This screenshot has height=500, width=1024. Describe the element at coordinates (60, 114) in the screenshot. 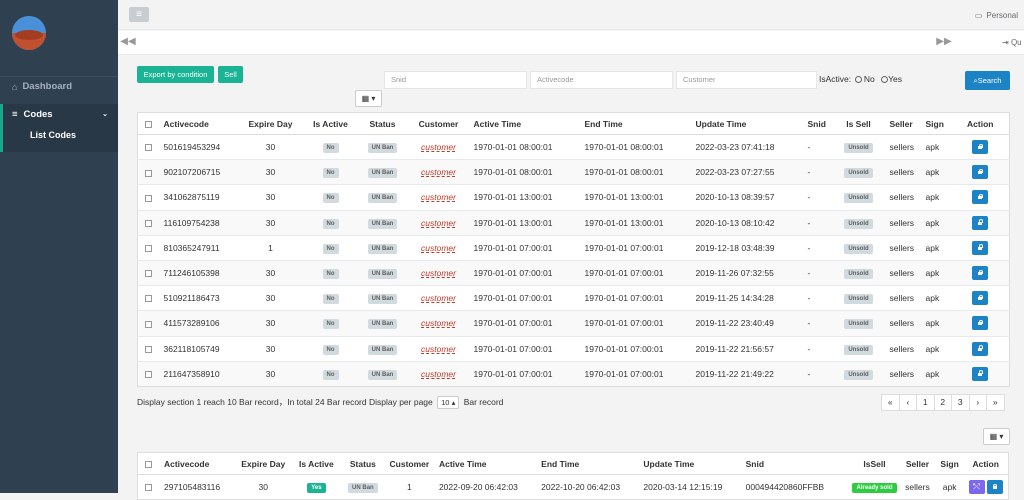

I see `sidebar-codes-header: ≡ Codes ⌄` at that location.